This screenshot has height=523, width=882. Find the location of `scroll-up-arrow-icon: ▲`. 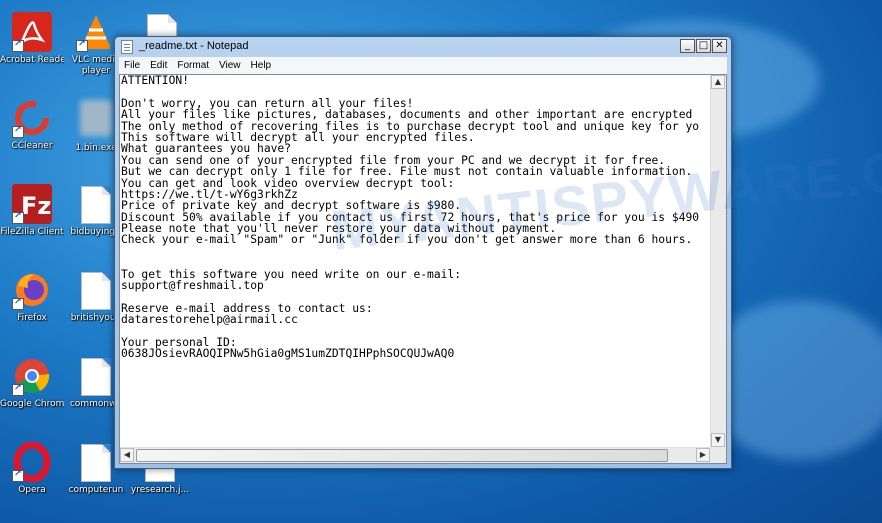

scroll-up-arrow-icon: ▲ is located at coordinates (718, 82).